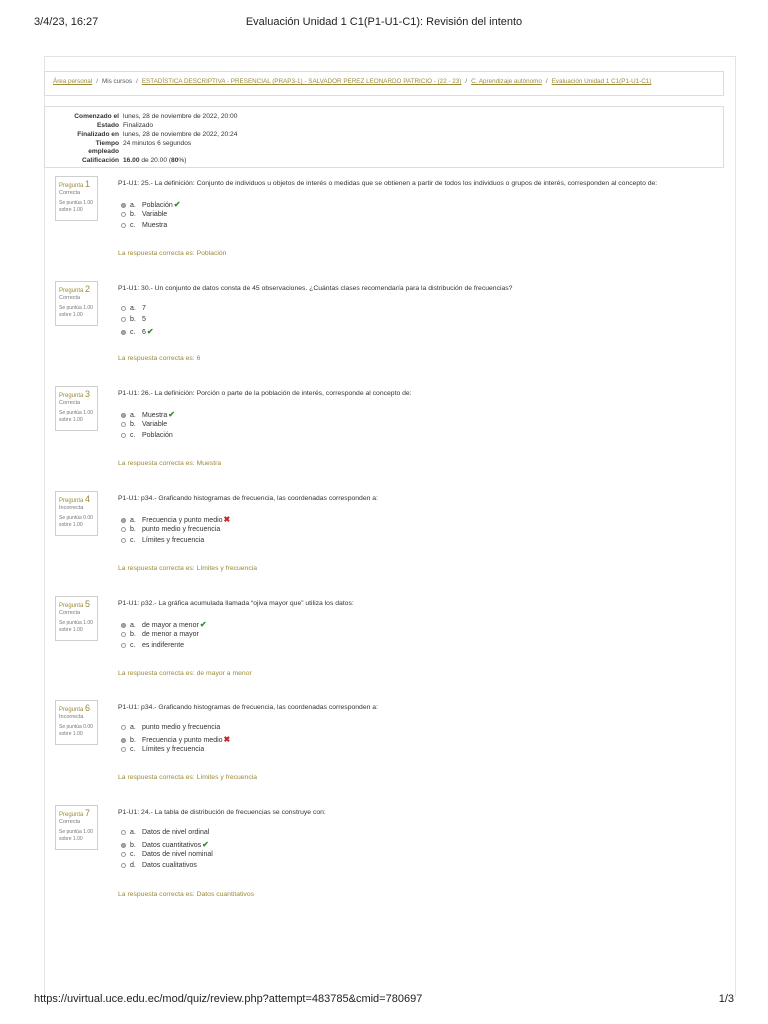 This screenshot has height=1024, width=768. Describe the element at coordinates (88, 708) in the screenshot. I see `question-num: 6` at that location.